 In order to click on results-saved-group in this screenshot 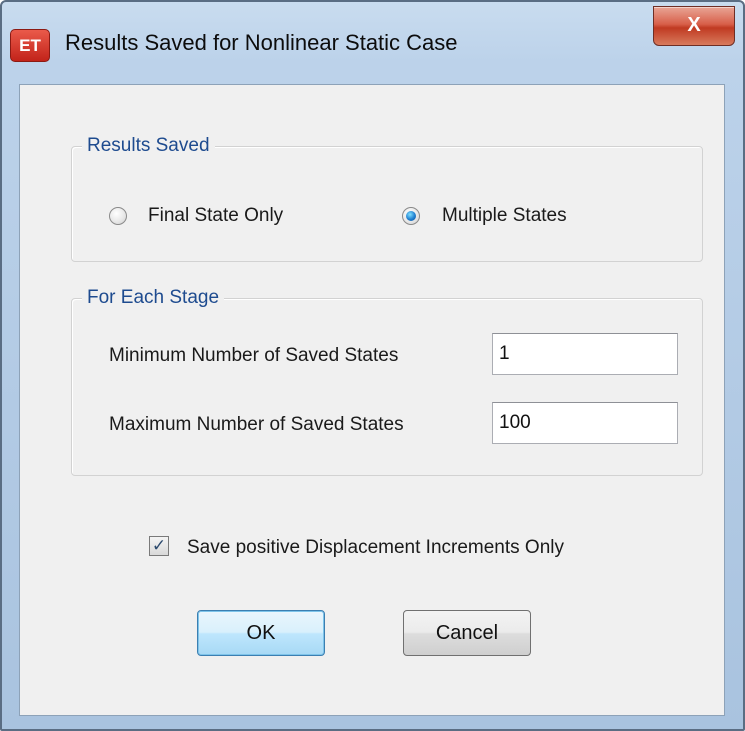, I will do `click(387, 204)`.